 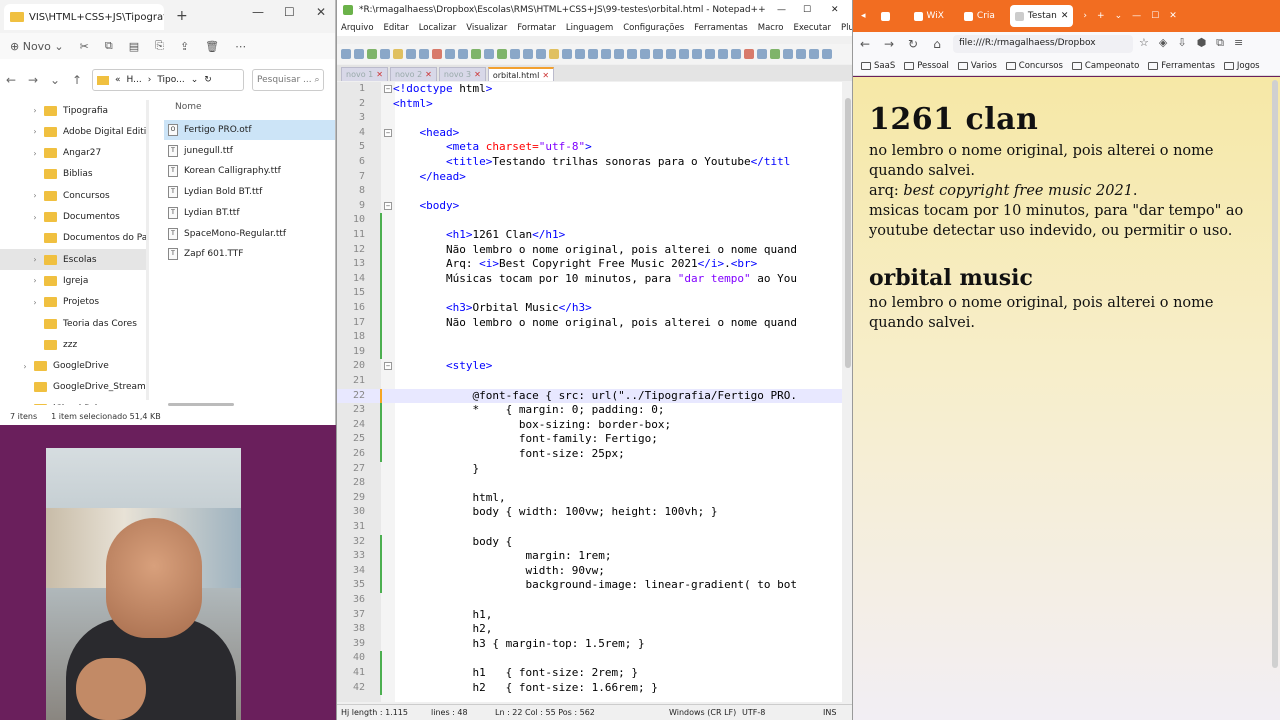 I want to click on code-line: 10, so click(x=589, y=220).